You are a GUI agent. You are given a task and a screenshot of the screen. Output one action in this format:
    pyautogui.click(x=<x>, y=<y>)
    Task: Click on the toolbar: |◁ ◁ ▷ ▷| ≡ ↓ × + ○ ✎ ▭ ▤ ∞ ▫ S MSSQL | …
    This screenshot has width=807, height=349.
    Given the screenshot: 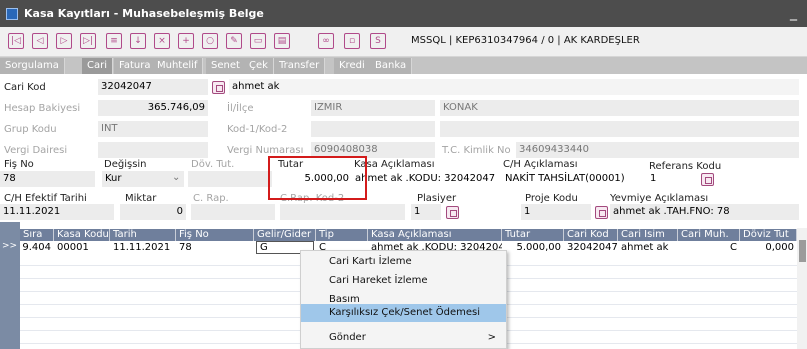 What is the action you would take?
    pyautogui.click(x=403, y=42)
    